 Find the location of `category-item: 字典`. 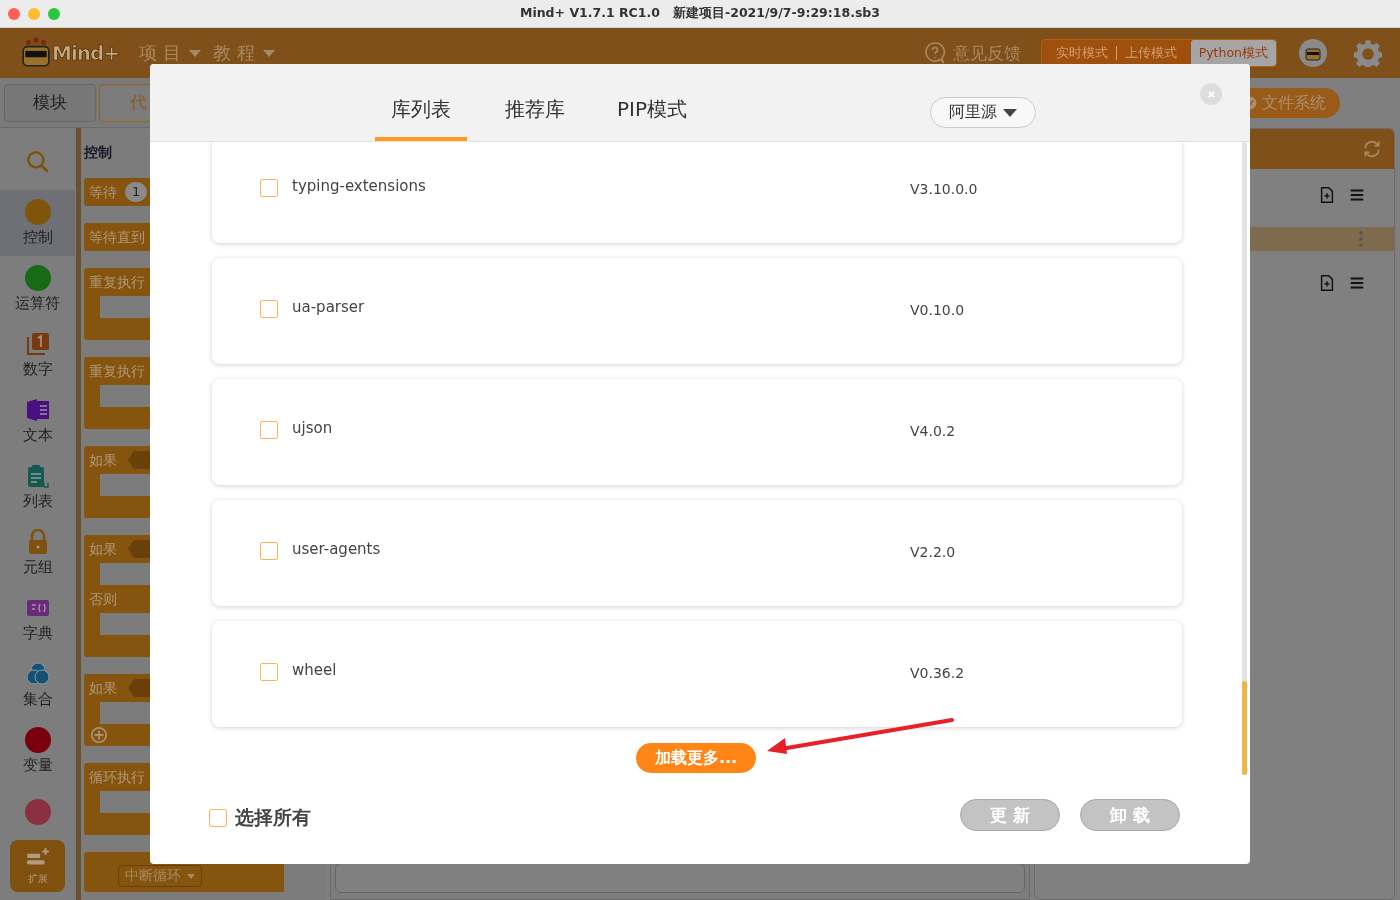

category-item: 字典 is located at coordinates (37, 619).